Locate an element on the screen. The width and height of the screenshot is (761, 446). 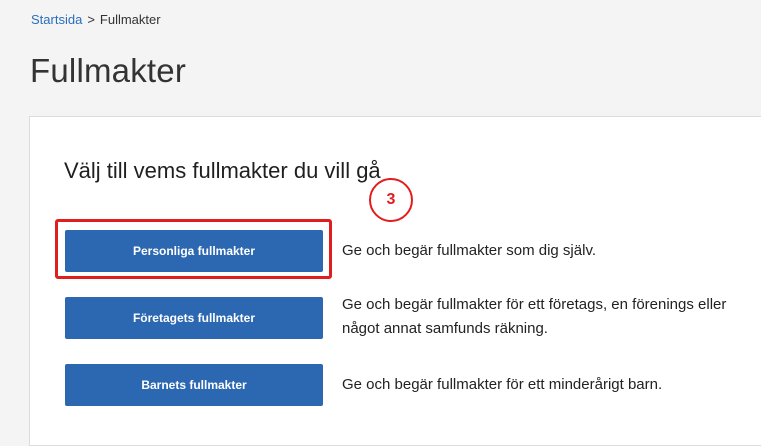
breadcrumb-current: Fullmakter is located at coordinates (130, 19).